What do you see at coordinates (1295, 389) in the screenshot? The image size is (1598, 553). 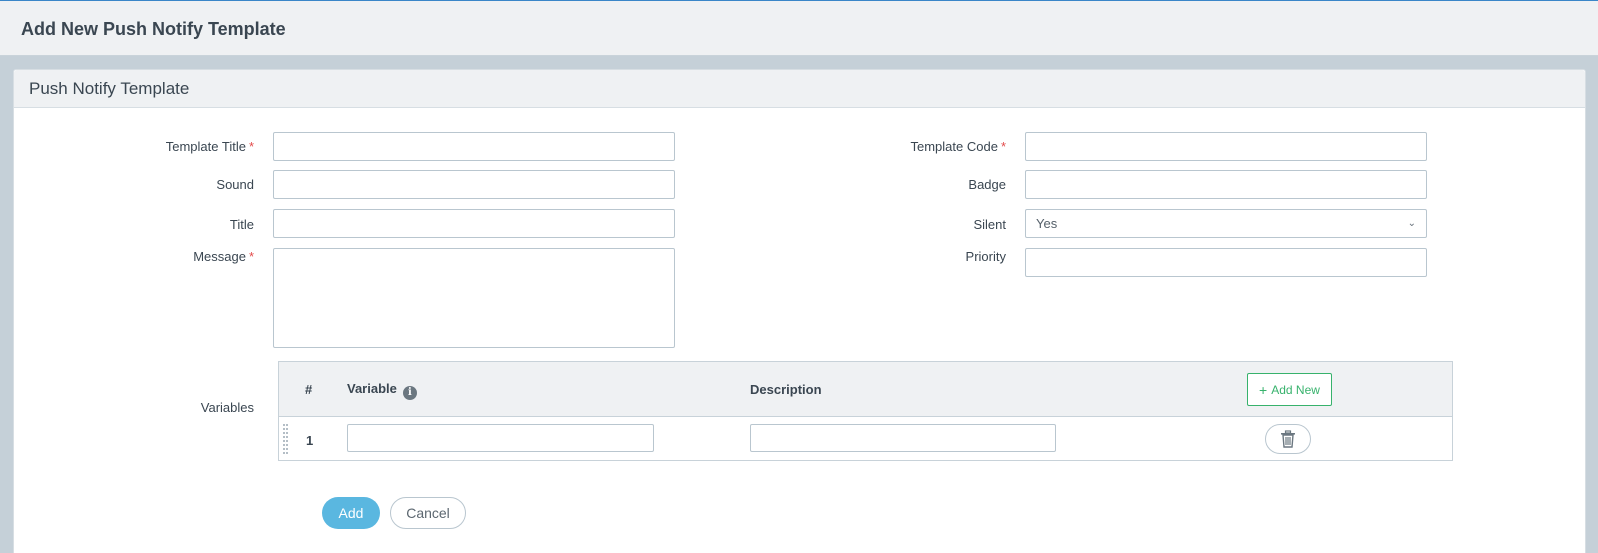 I see `add-new-label: Add New` at bounding box center [1295, 389].